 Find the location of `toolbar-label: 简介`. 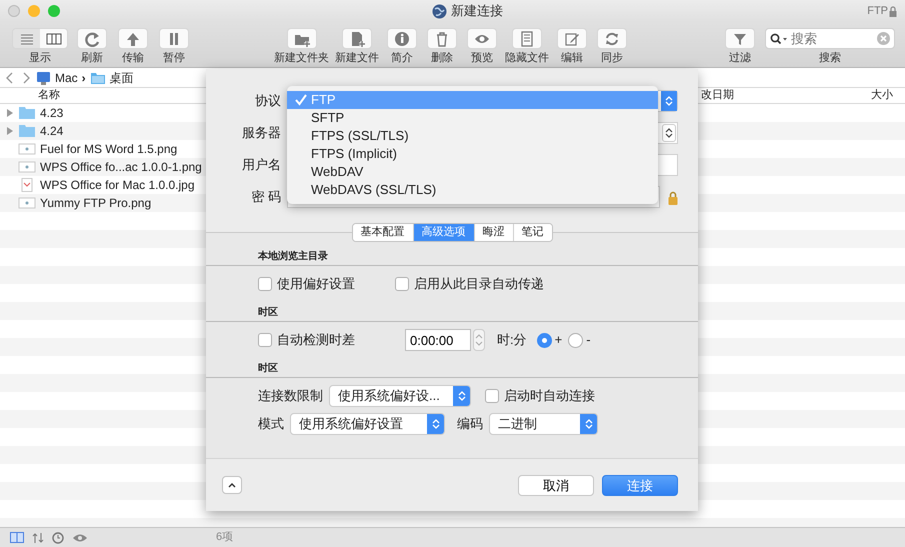

toolbar-label: 简介 is located at coordinates (402, 58).